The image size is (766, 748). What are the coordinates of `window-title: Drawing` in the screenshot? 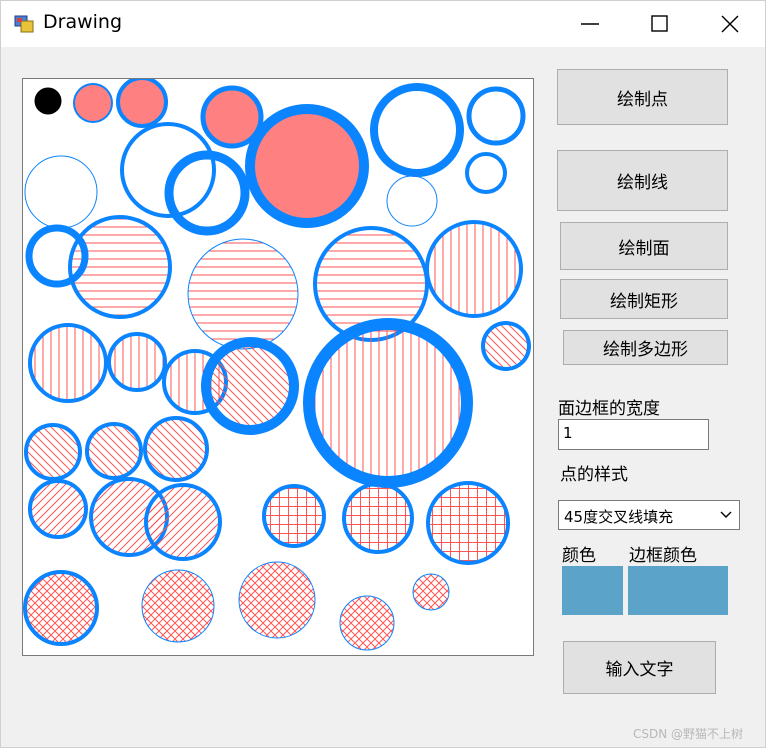 It's located at (83, 22).